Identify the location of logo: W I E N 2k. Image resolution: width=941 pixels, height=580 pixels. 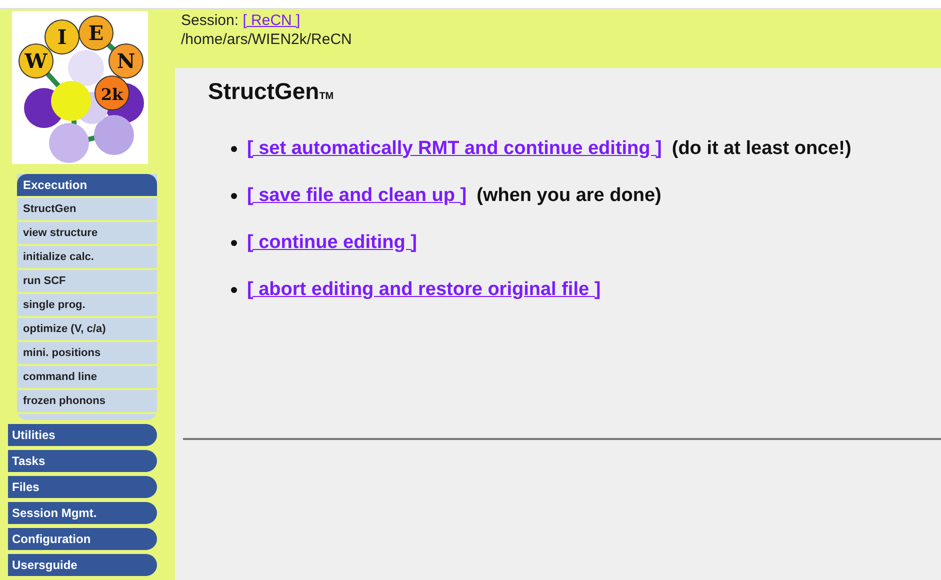
(80, 87).